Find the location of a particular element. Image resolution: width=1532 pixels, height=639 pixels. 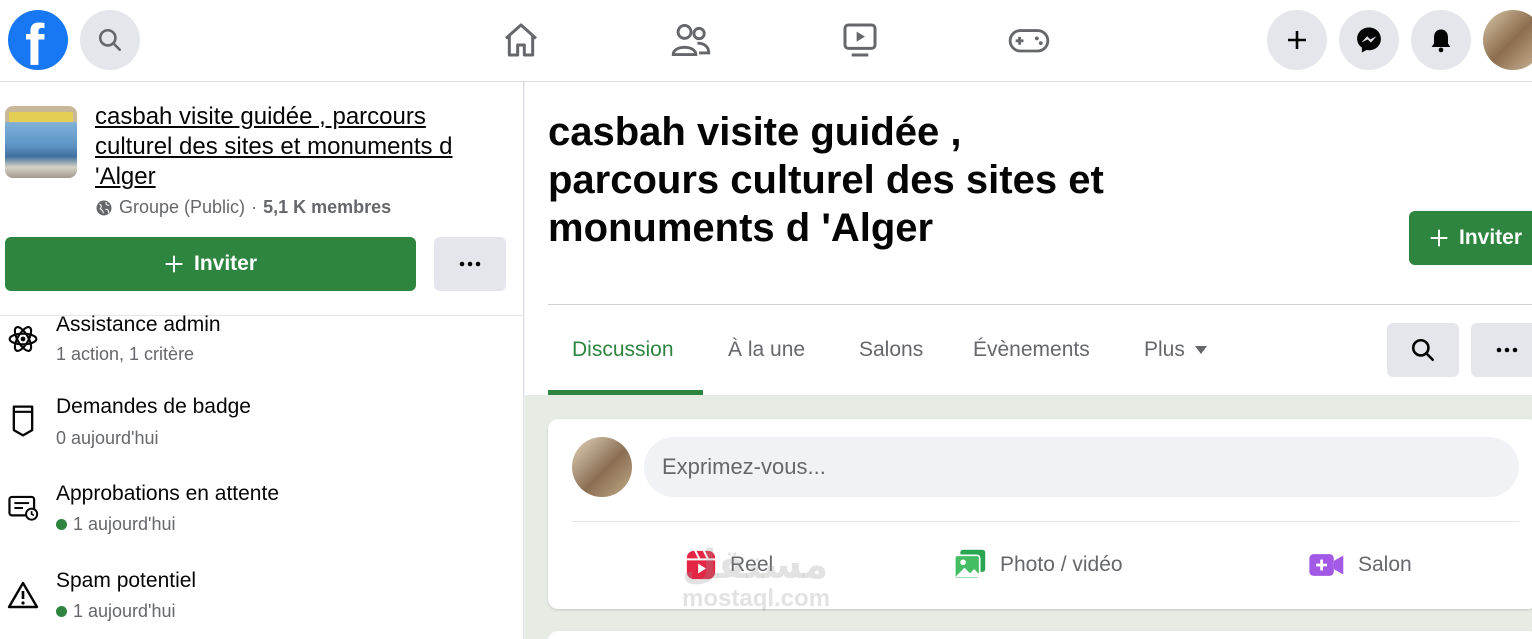

watch-icon is located at coordinates (860, 40).